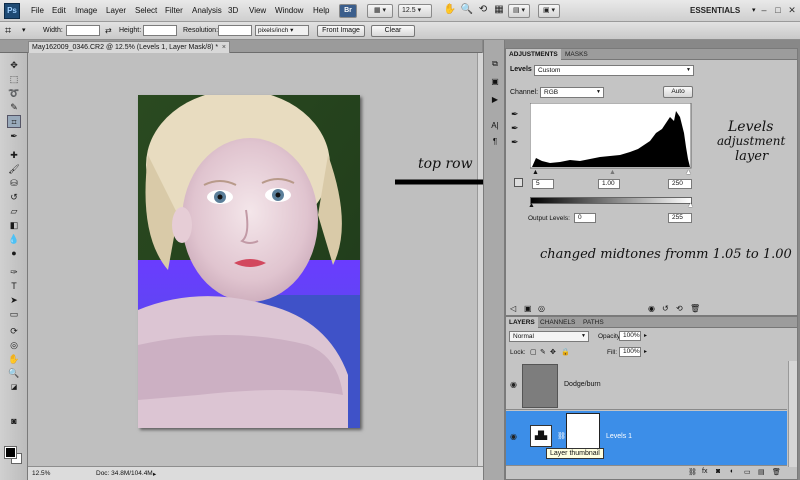  What do you see at coordinates (24, 30) in the screenshot?
I see `tool-preset-arrow-icon: ▾` at bounding box center [24, 30].